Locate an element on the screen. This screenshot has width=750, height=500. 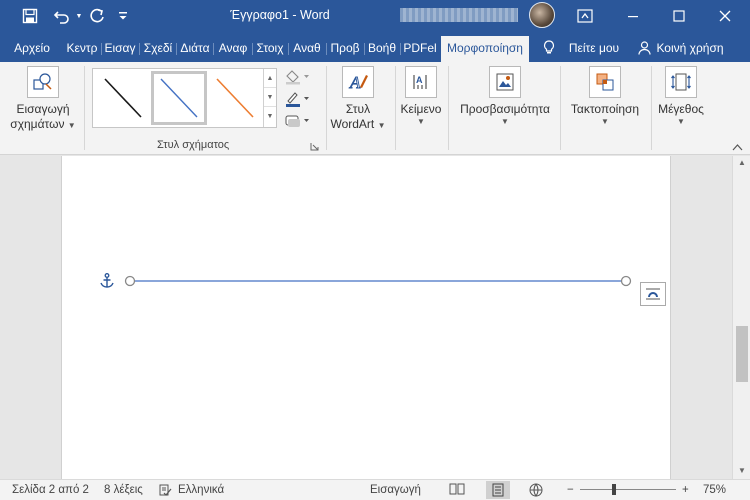
text-direction-icon: A is located at coordinates (421, 82).